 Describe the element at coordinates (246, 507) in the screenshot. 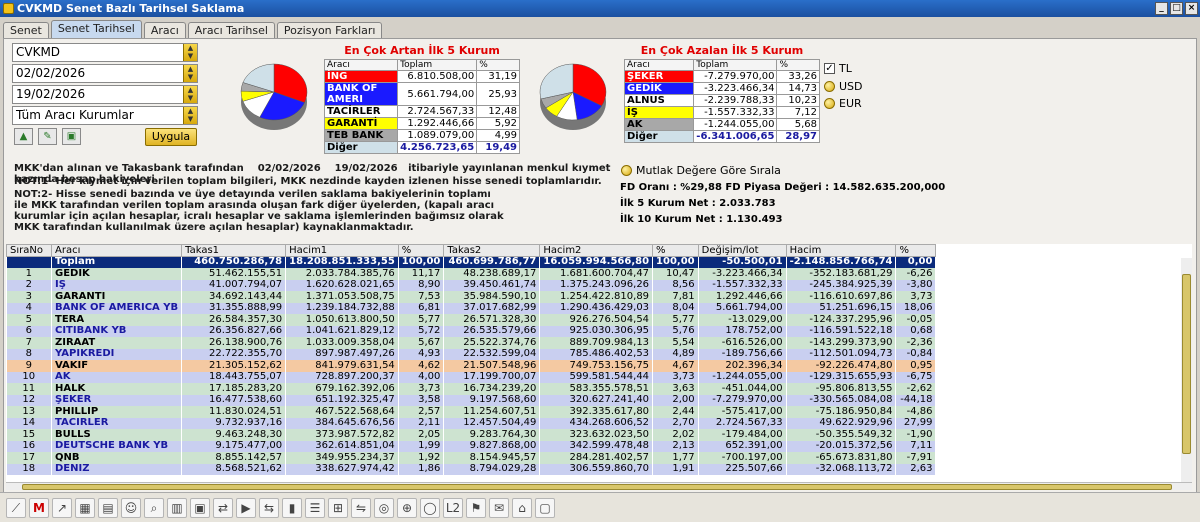

I see `play-icon: ▶` at that location.